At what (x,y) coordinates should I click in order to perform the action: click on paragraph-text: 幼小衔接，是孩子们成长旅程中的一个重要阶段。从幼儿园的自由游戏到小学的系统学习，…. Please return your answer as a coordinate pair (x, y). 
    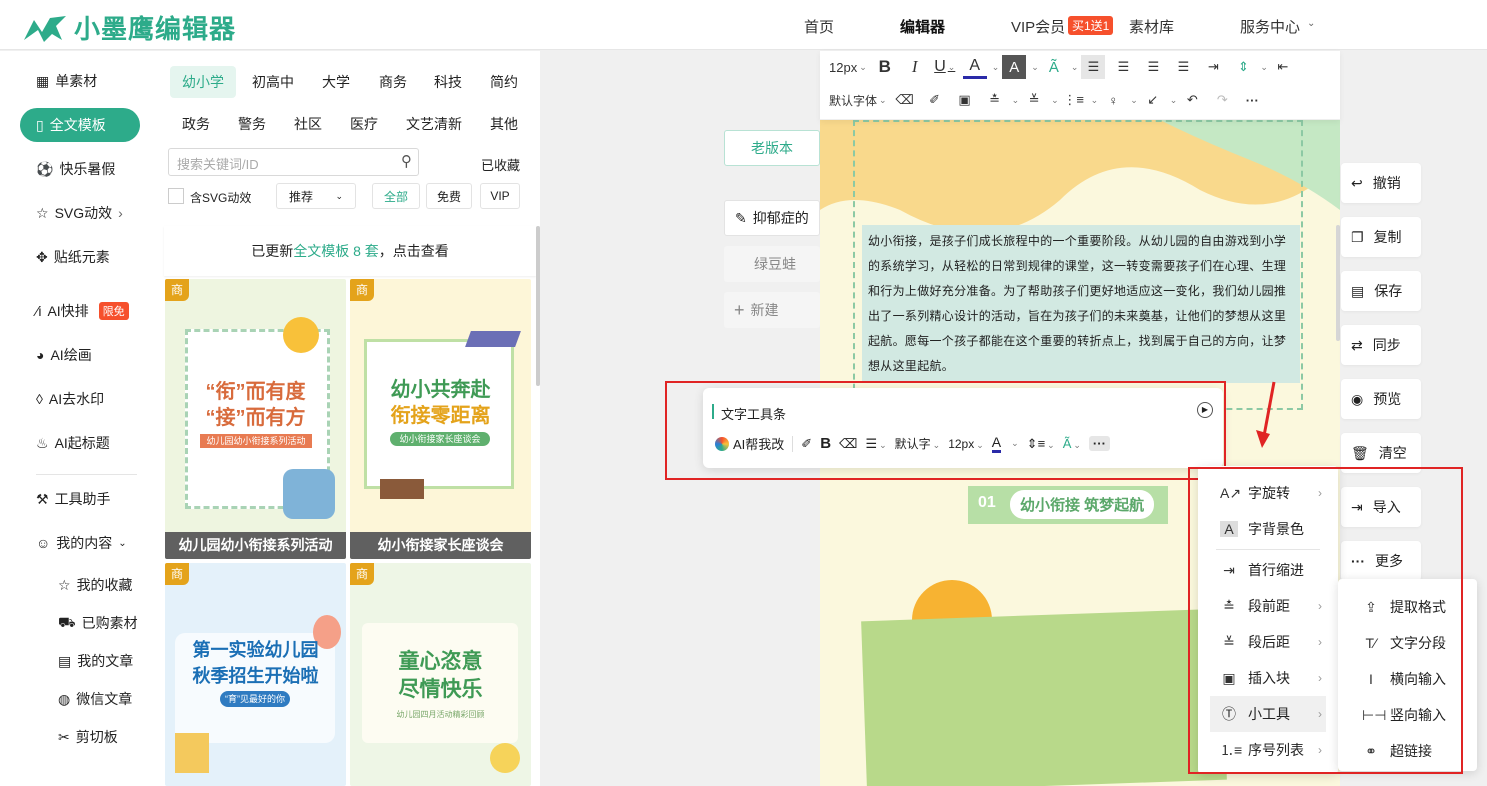
    Looking at the image, I should click on (1081, 304).